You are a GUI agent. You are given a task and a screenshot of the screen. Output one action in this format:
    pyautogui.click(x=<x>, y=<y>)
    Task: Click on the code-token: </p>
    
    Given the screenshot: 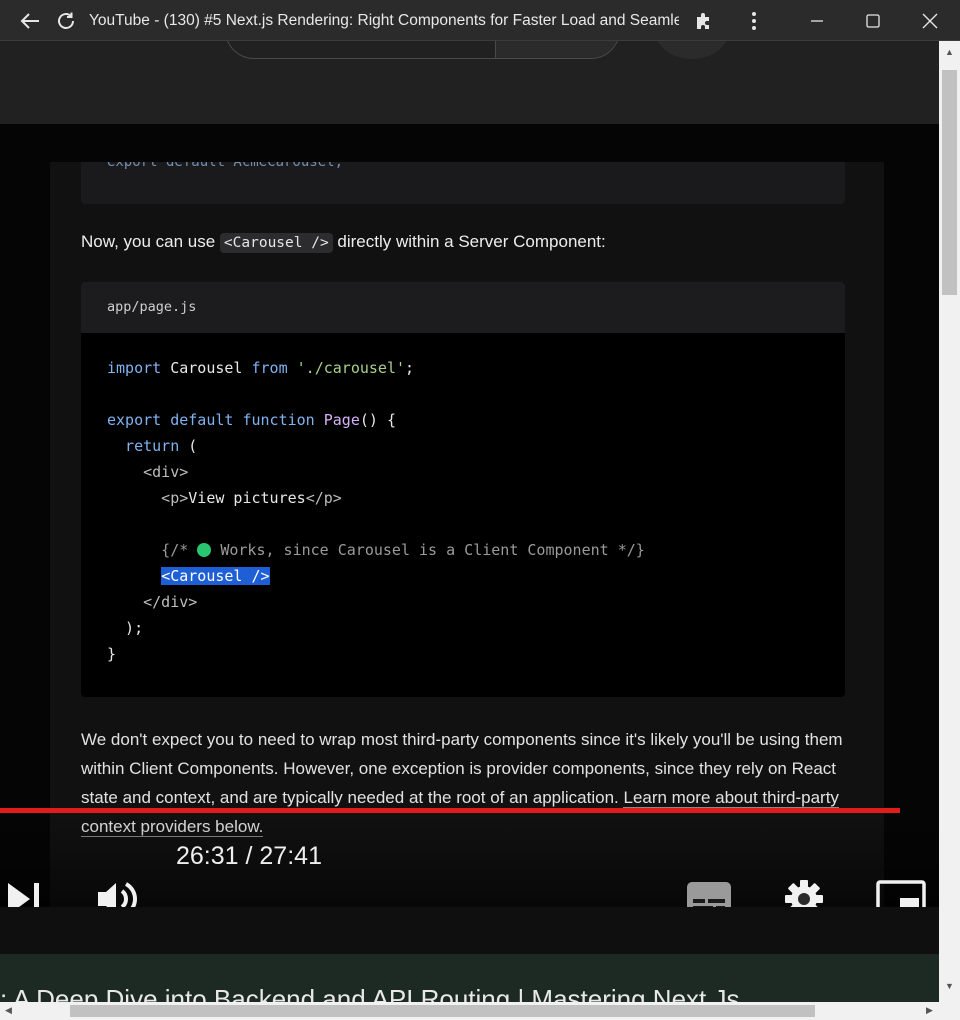 What is the action you would take?
    pyautogui.click(x=323, y=498)
    